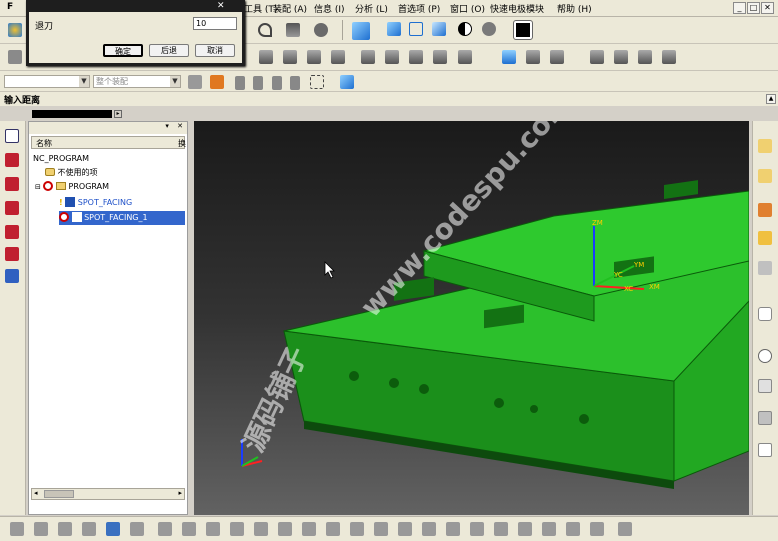 This screenshot has width=778, height=541. I want to click on scroll-left-icon: ◂, so click(36, 493).